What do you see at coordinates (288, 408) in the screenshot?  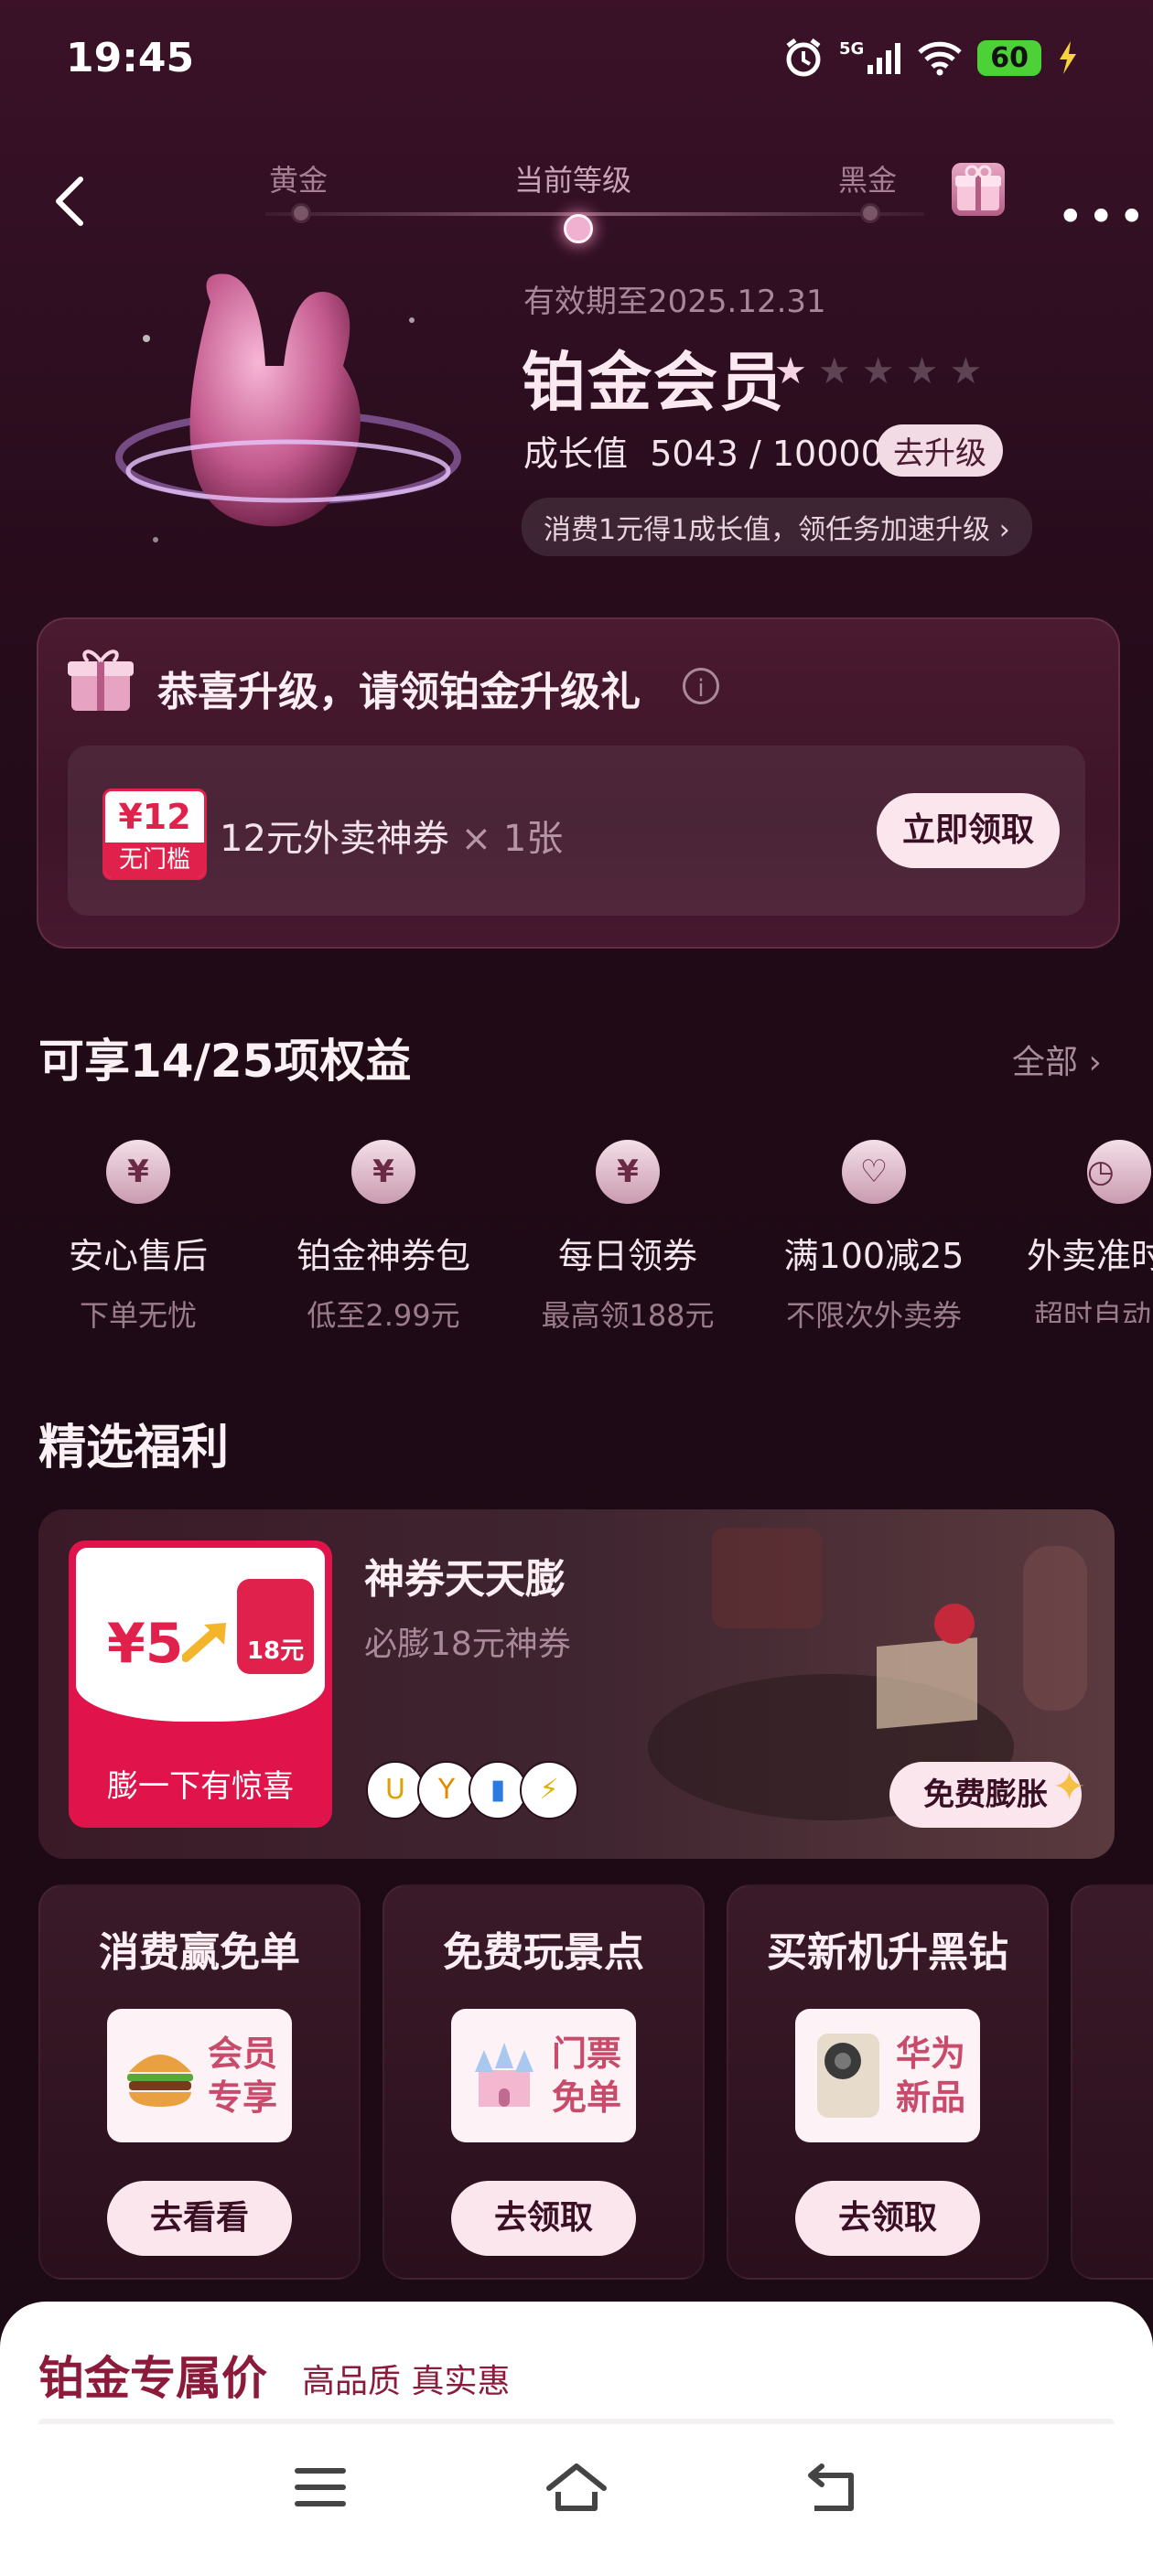 I see `mascot-illustration` at bounding box center [288, 408].